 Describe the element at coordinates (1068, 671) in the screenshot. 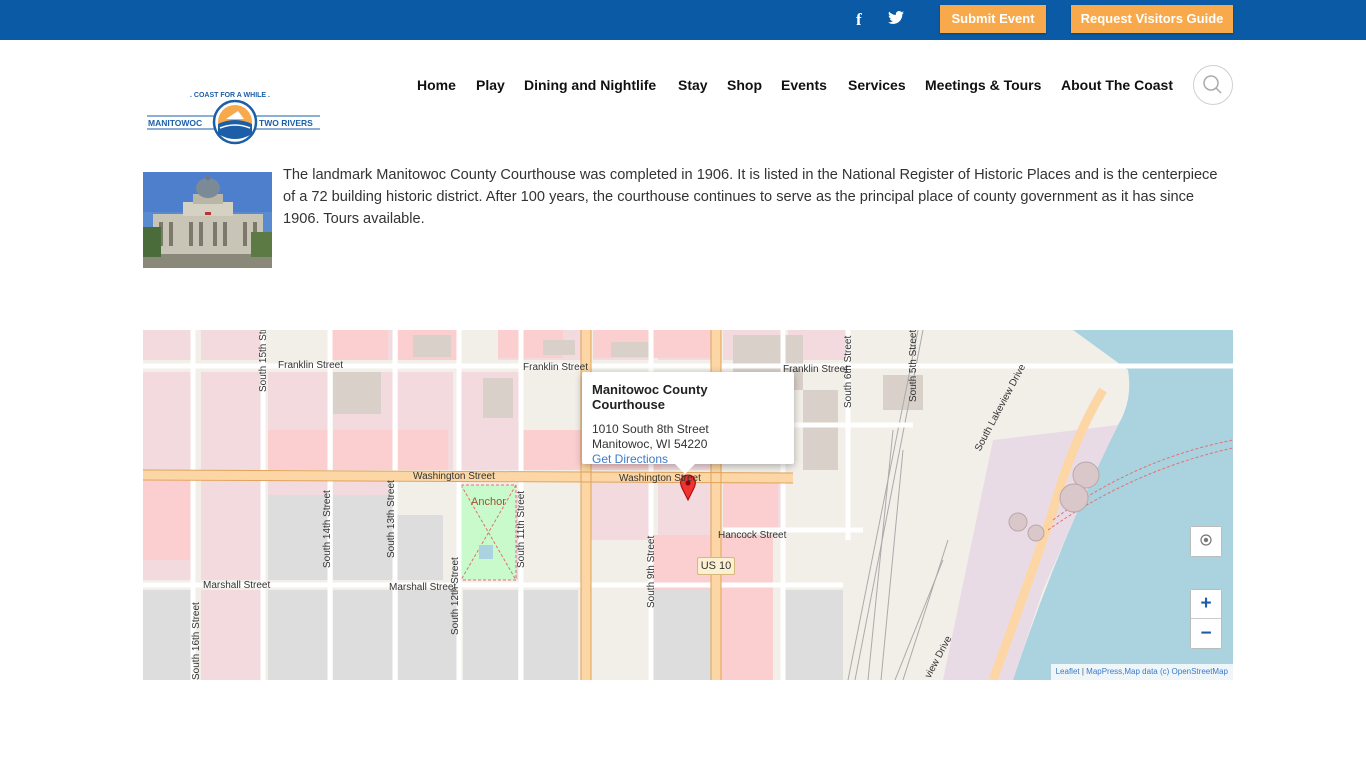

I see `leaflet-link: Leaflet` at that location.